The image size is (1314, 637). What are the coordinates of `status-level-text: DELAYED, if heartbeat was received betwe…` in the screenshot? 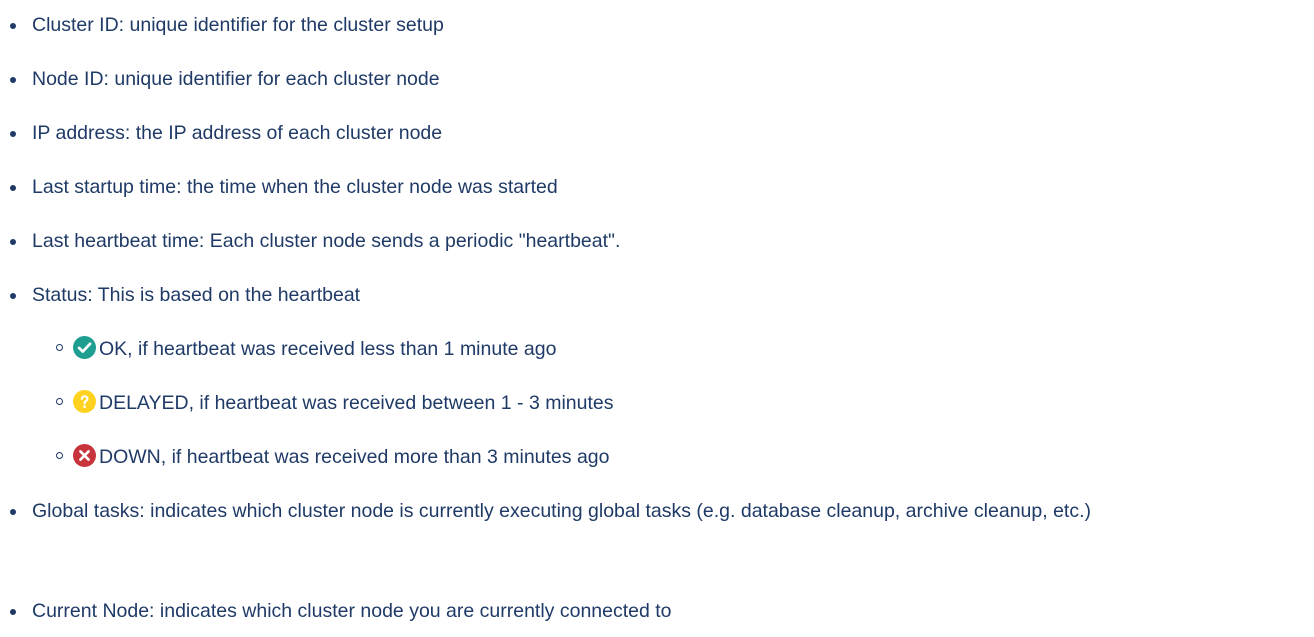 It's located at (356, 403).